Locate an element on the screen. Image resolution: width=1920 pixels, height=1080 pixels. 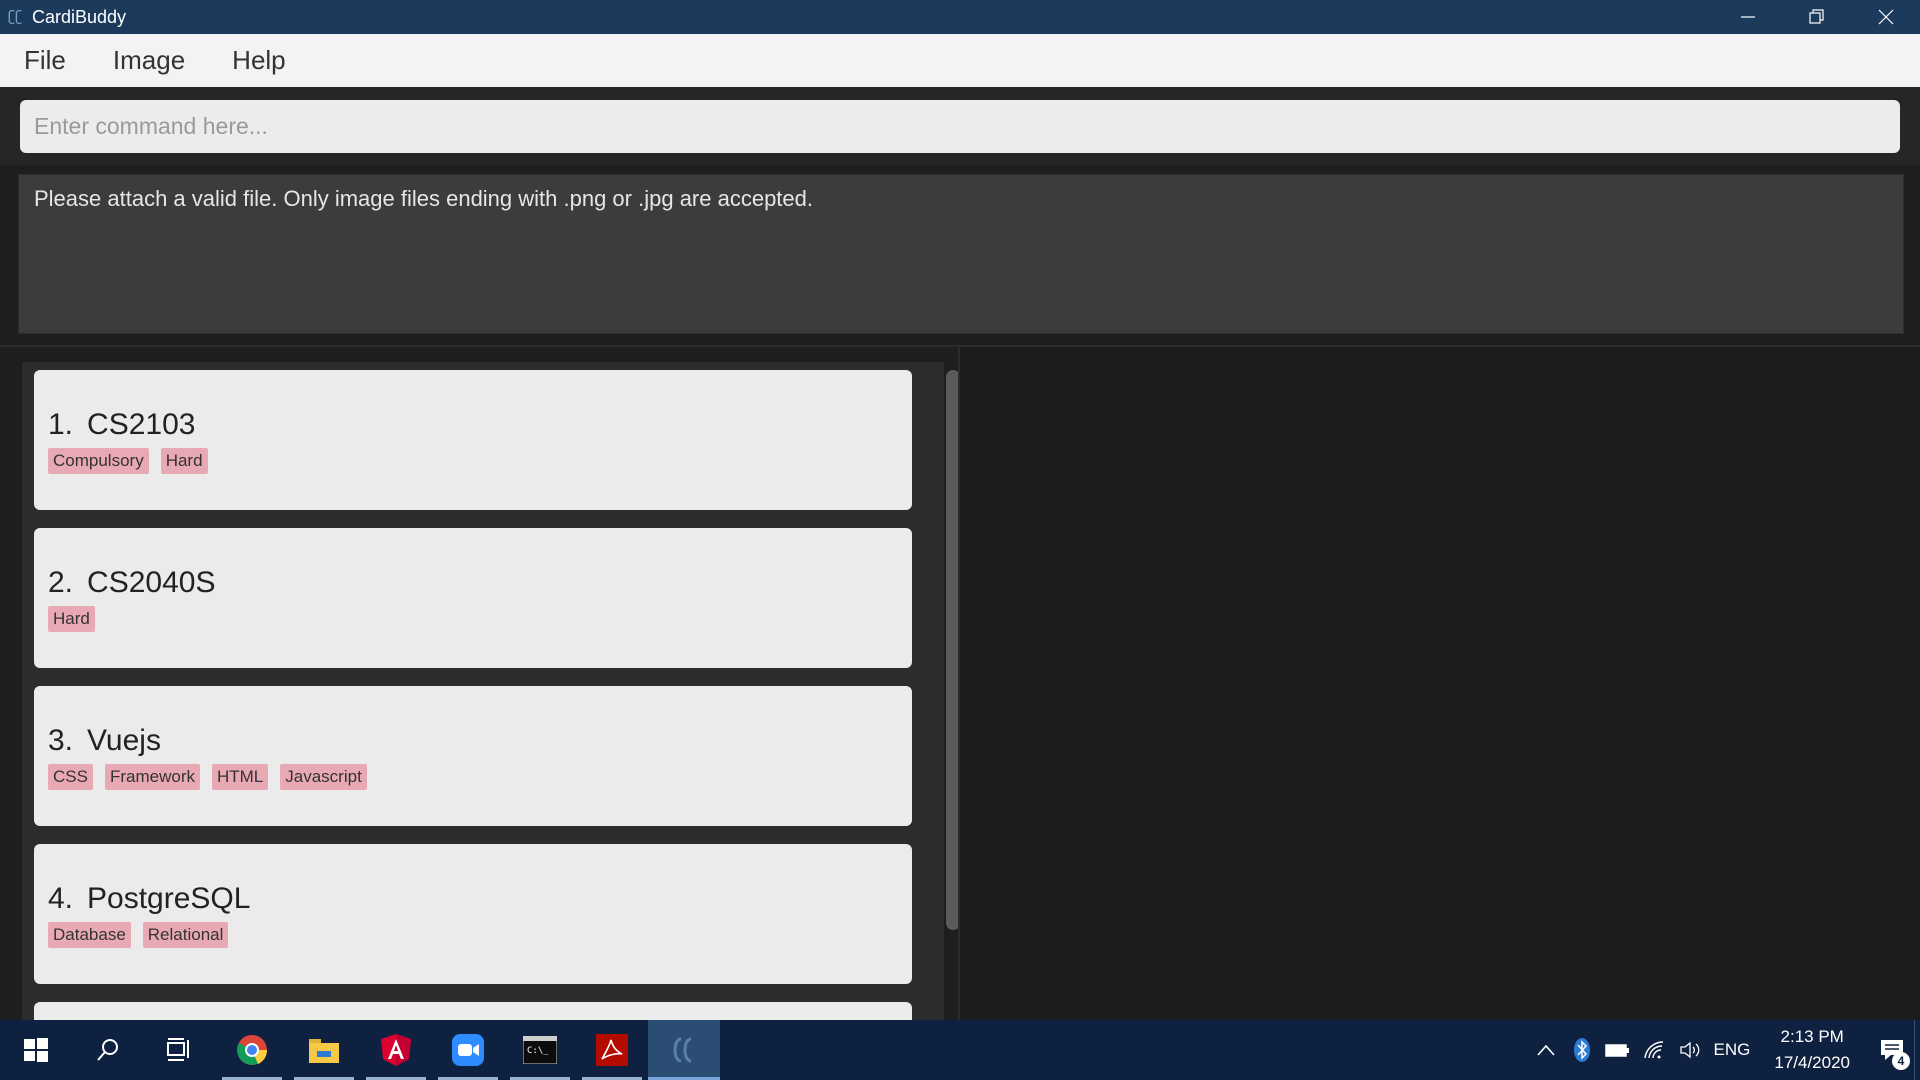
terminal-icon: C:\_ is located at coordinates (540, 1050).